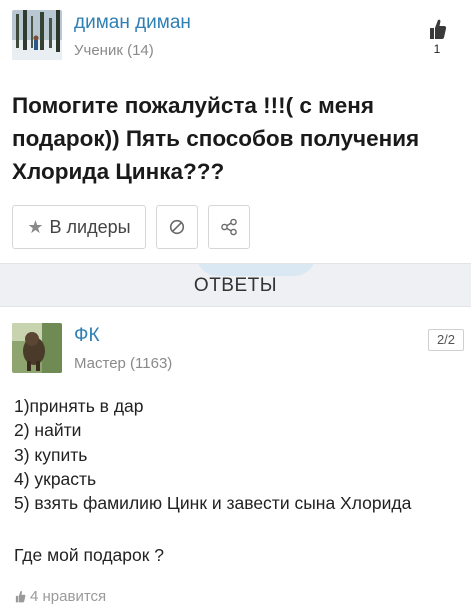 The width and height of the screenshot is (471, 616). What do you see at coordinates (446, 340) in the screenshot?
I see `answer-pager: 2/2` at bounding box center [446, 340].